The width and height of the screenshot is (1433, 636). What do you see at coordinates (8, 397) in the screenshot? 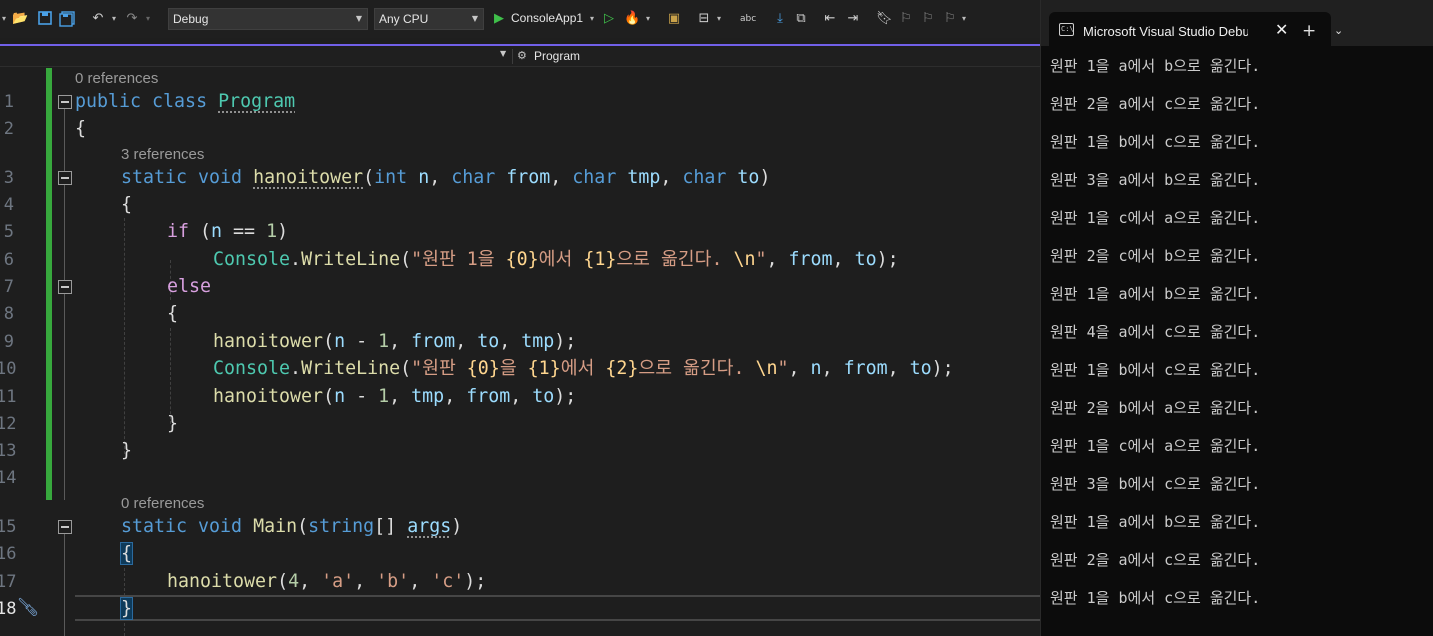
I see `line-number: 11` at bounding box center [8, 397].